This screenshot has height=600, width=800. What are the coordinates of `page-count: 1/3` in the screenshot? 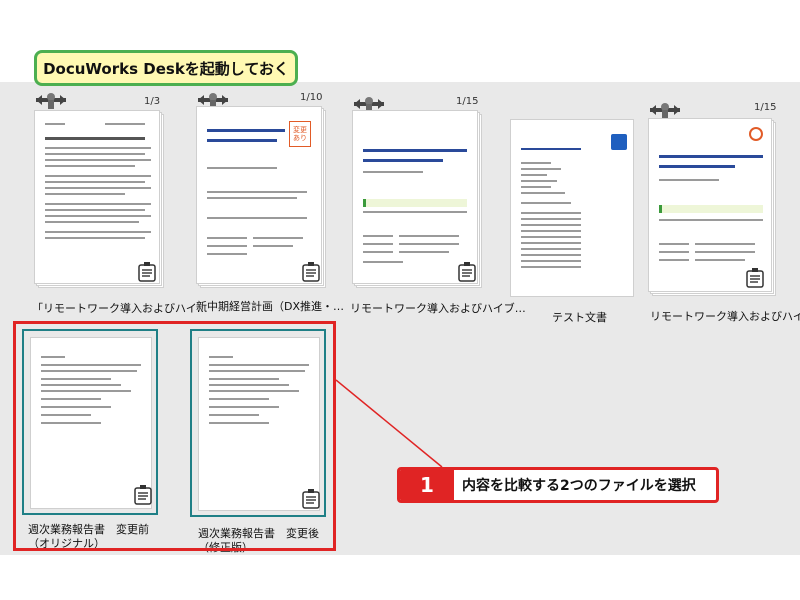 It's located at (152, 101).